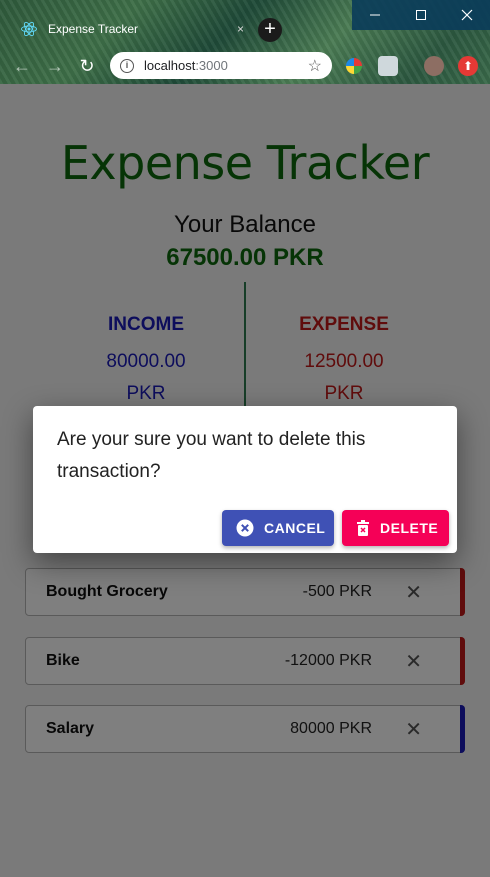 The height and width of the screenshot is (877, 490). I want to click on new-tab-button: +, so click(270, 30).